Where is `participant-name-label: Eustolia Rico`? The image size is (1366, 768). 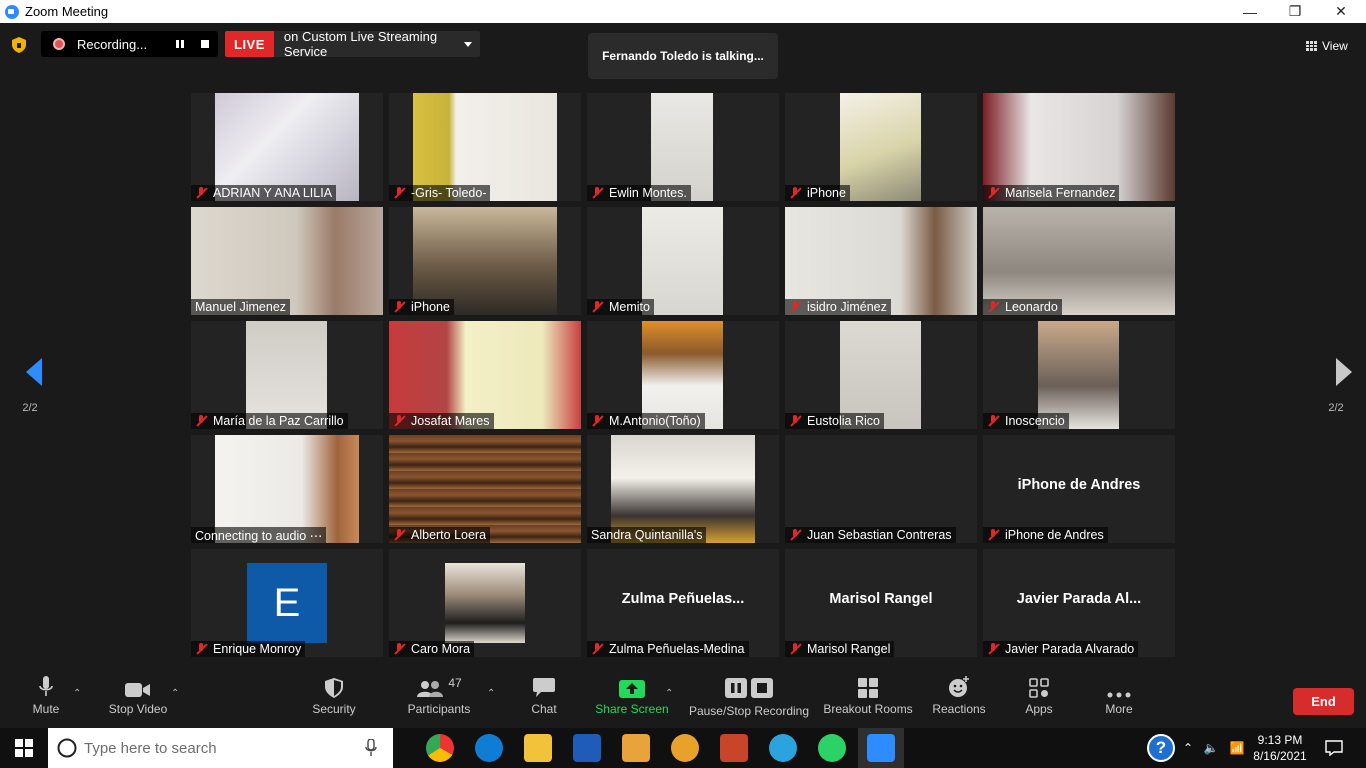 participant-name-label: Eustolia Rico is located at coordinates (834, 421).